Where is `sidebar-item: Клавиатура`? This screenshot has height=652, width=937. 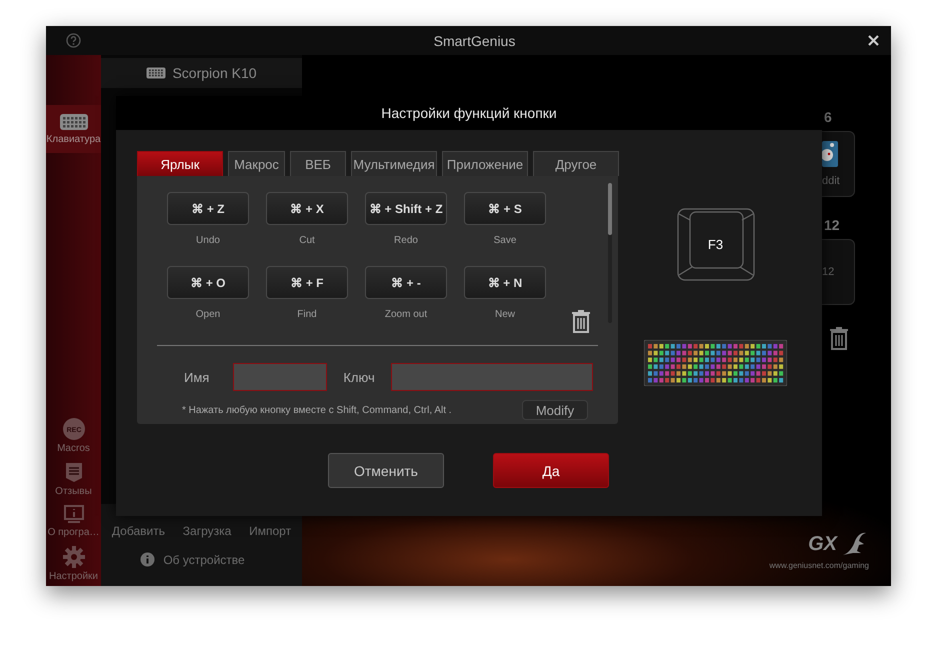 sidebar-item: Клавиатура is located at coordinates (73, 129).